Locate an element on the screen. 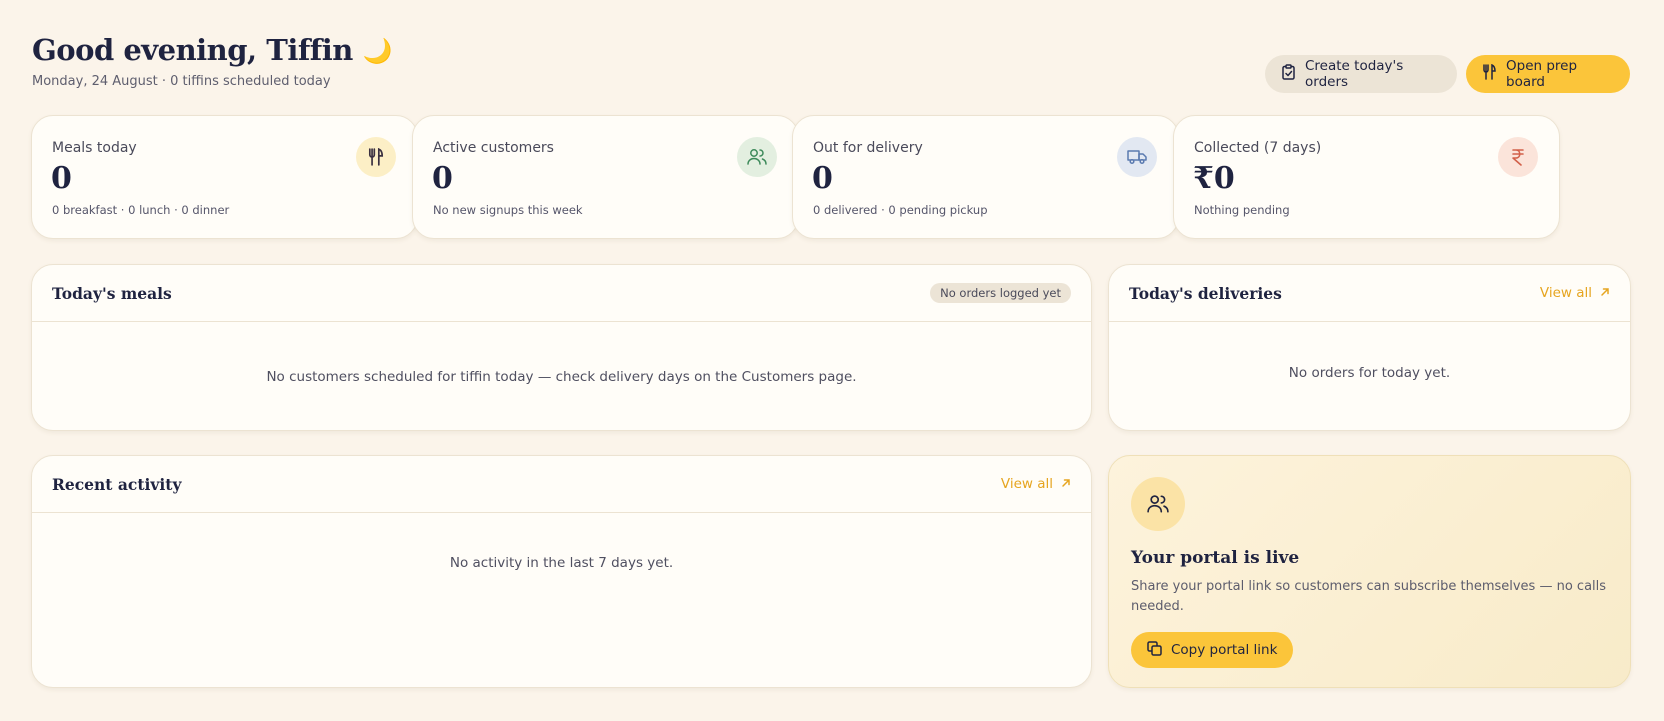 This screenshot has height=721, width=1664. create-orders-button: Create today's orders is located at coordinates (1361, 74).